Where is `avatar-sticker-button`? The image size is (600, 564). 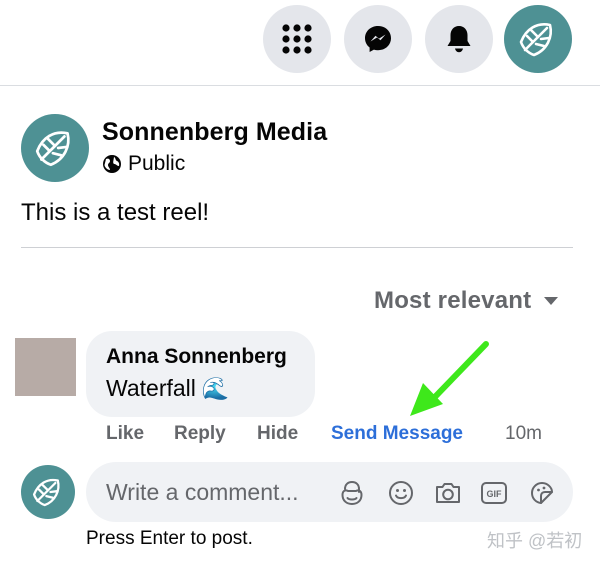
avatar-sticker-button is located at coordinates (352, 493).